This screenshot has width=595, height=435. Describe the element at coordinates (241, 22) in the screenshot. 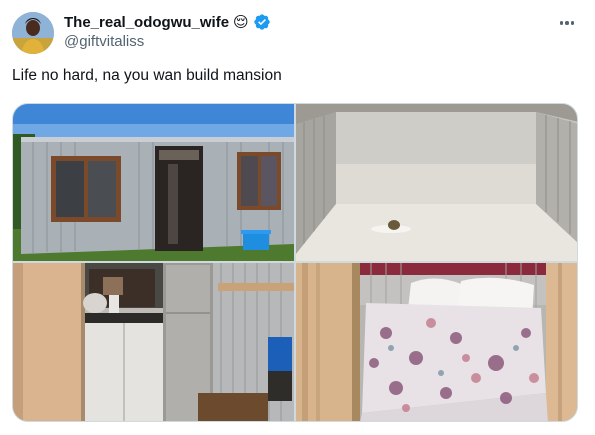

I see `relieved-face-emoji: 😌` at that location.